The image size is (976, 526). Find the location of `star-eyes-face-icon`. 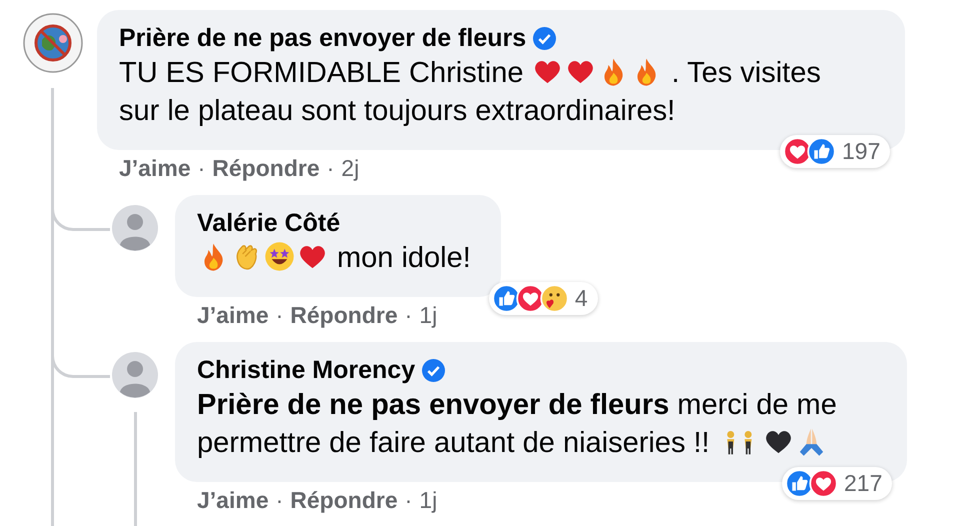

star-eyes-face-icon is located at coordinates (279, 256).